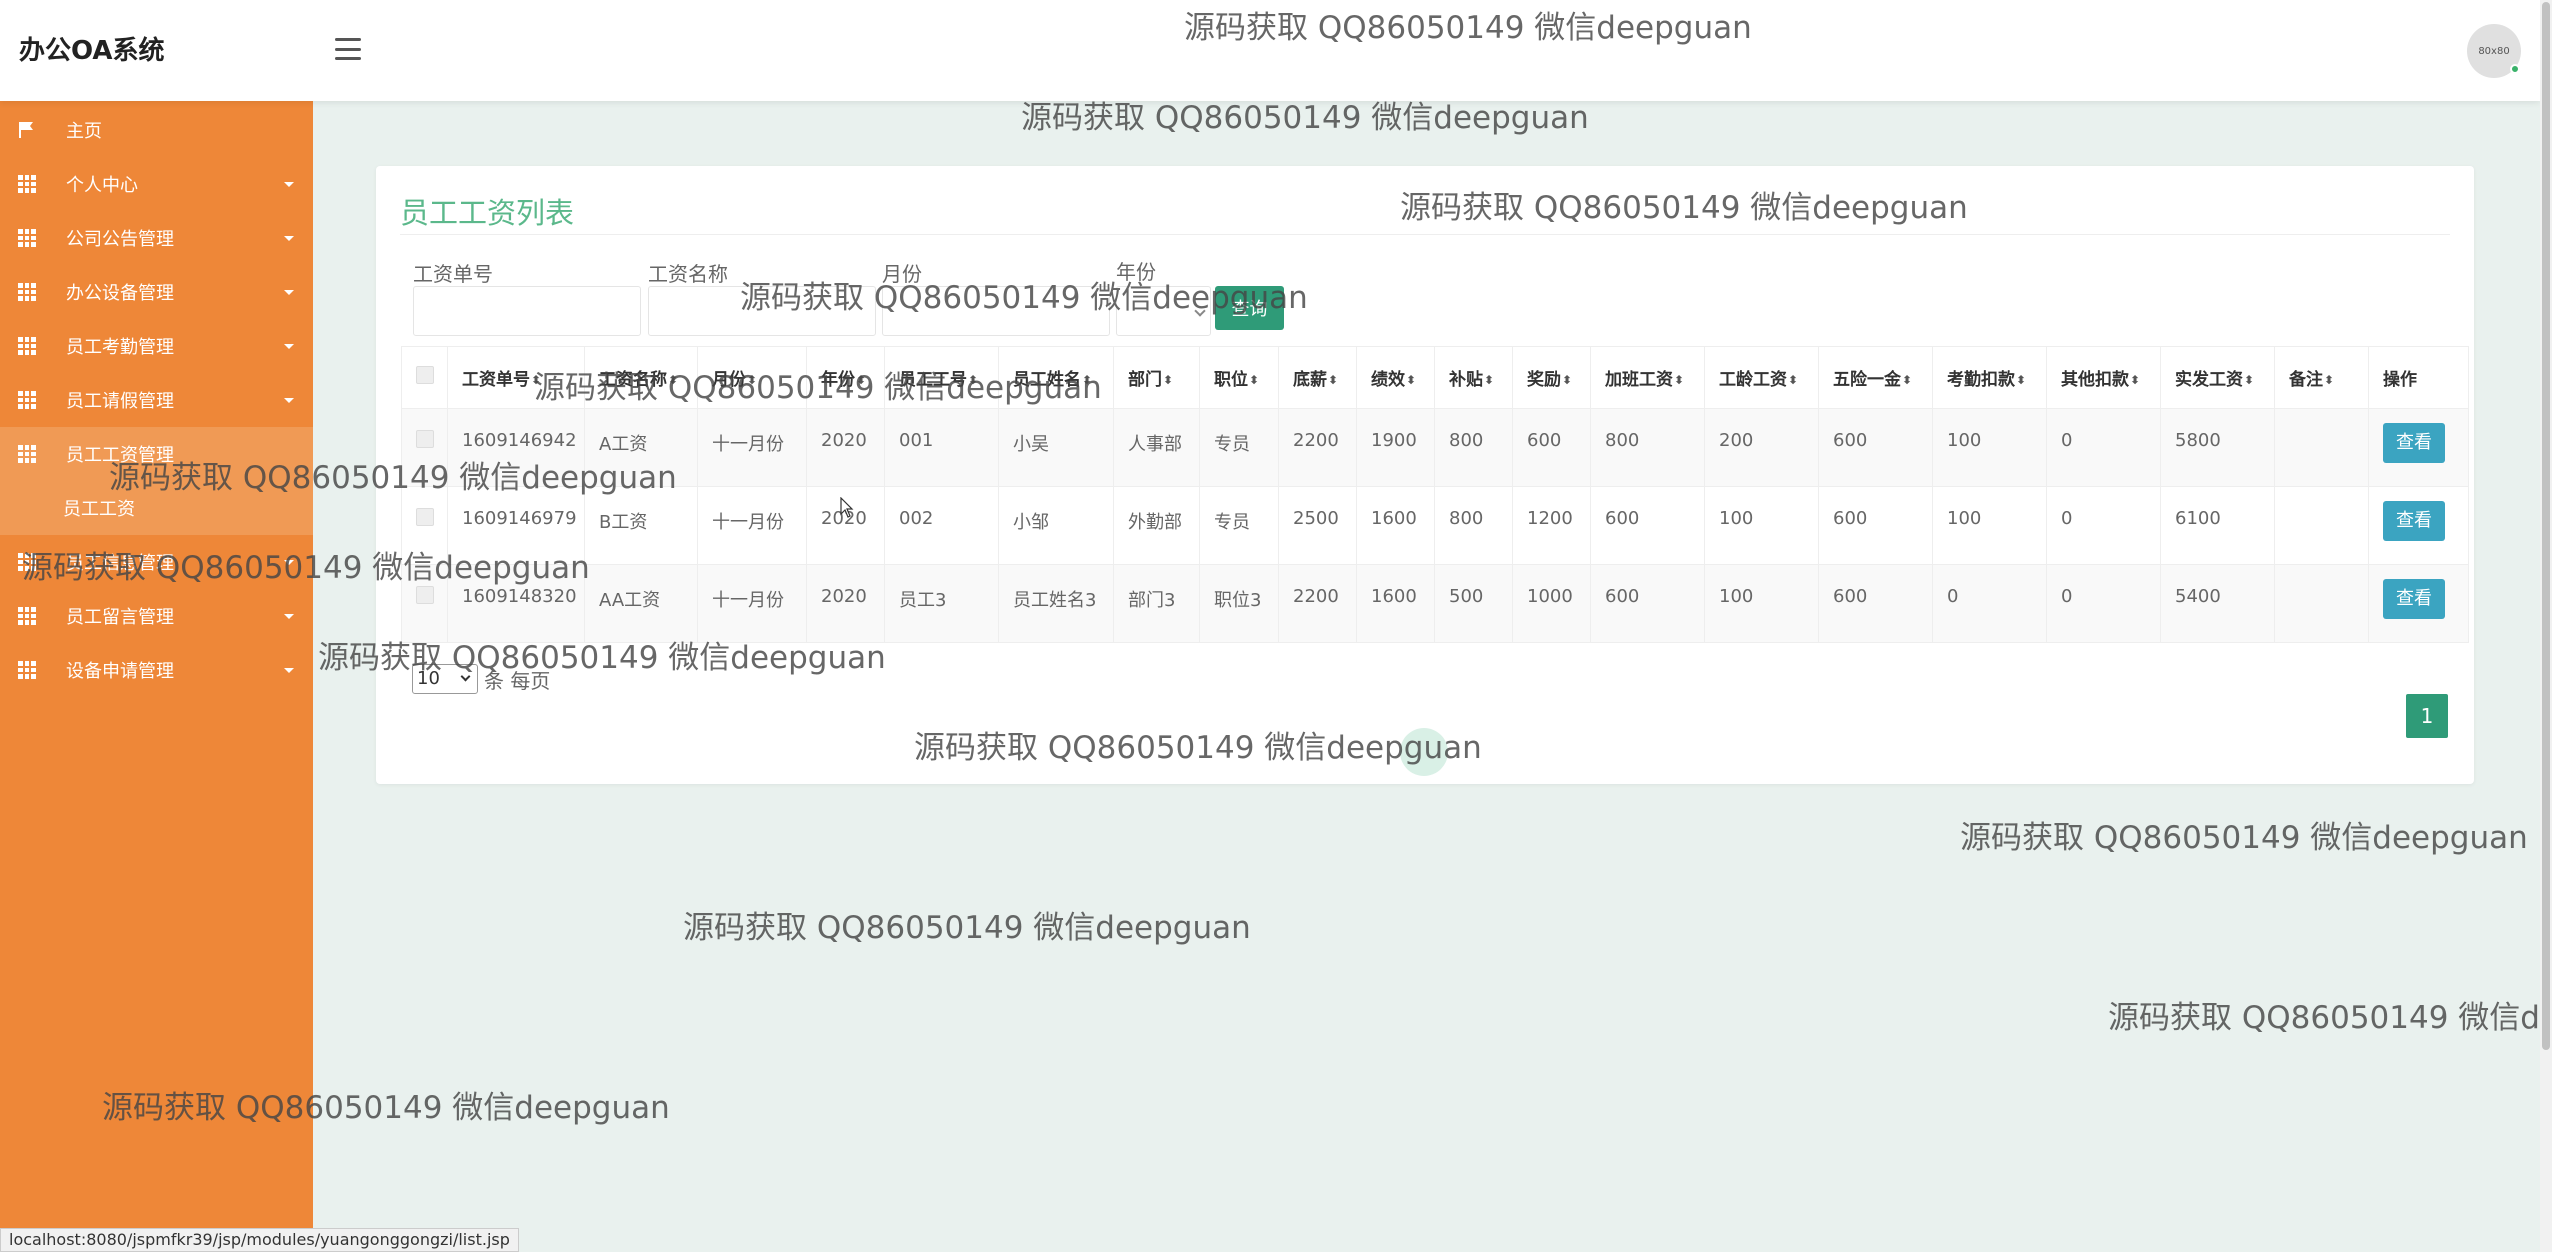  What do you see at coordinates (996, 311) in the screenshot?
I see `month-input` at bounding box center [996, 311].